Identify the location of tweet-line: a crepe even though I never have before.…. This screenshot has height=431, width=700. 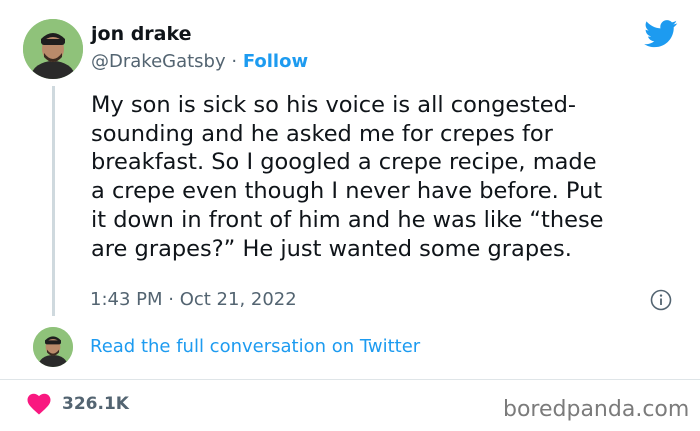
(347, 191).